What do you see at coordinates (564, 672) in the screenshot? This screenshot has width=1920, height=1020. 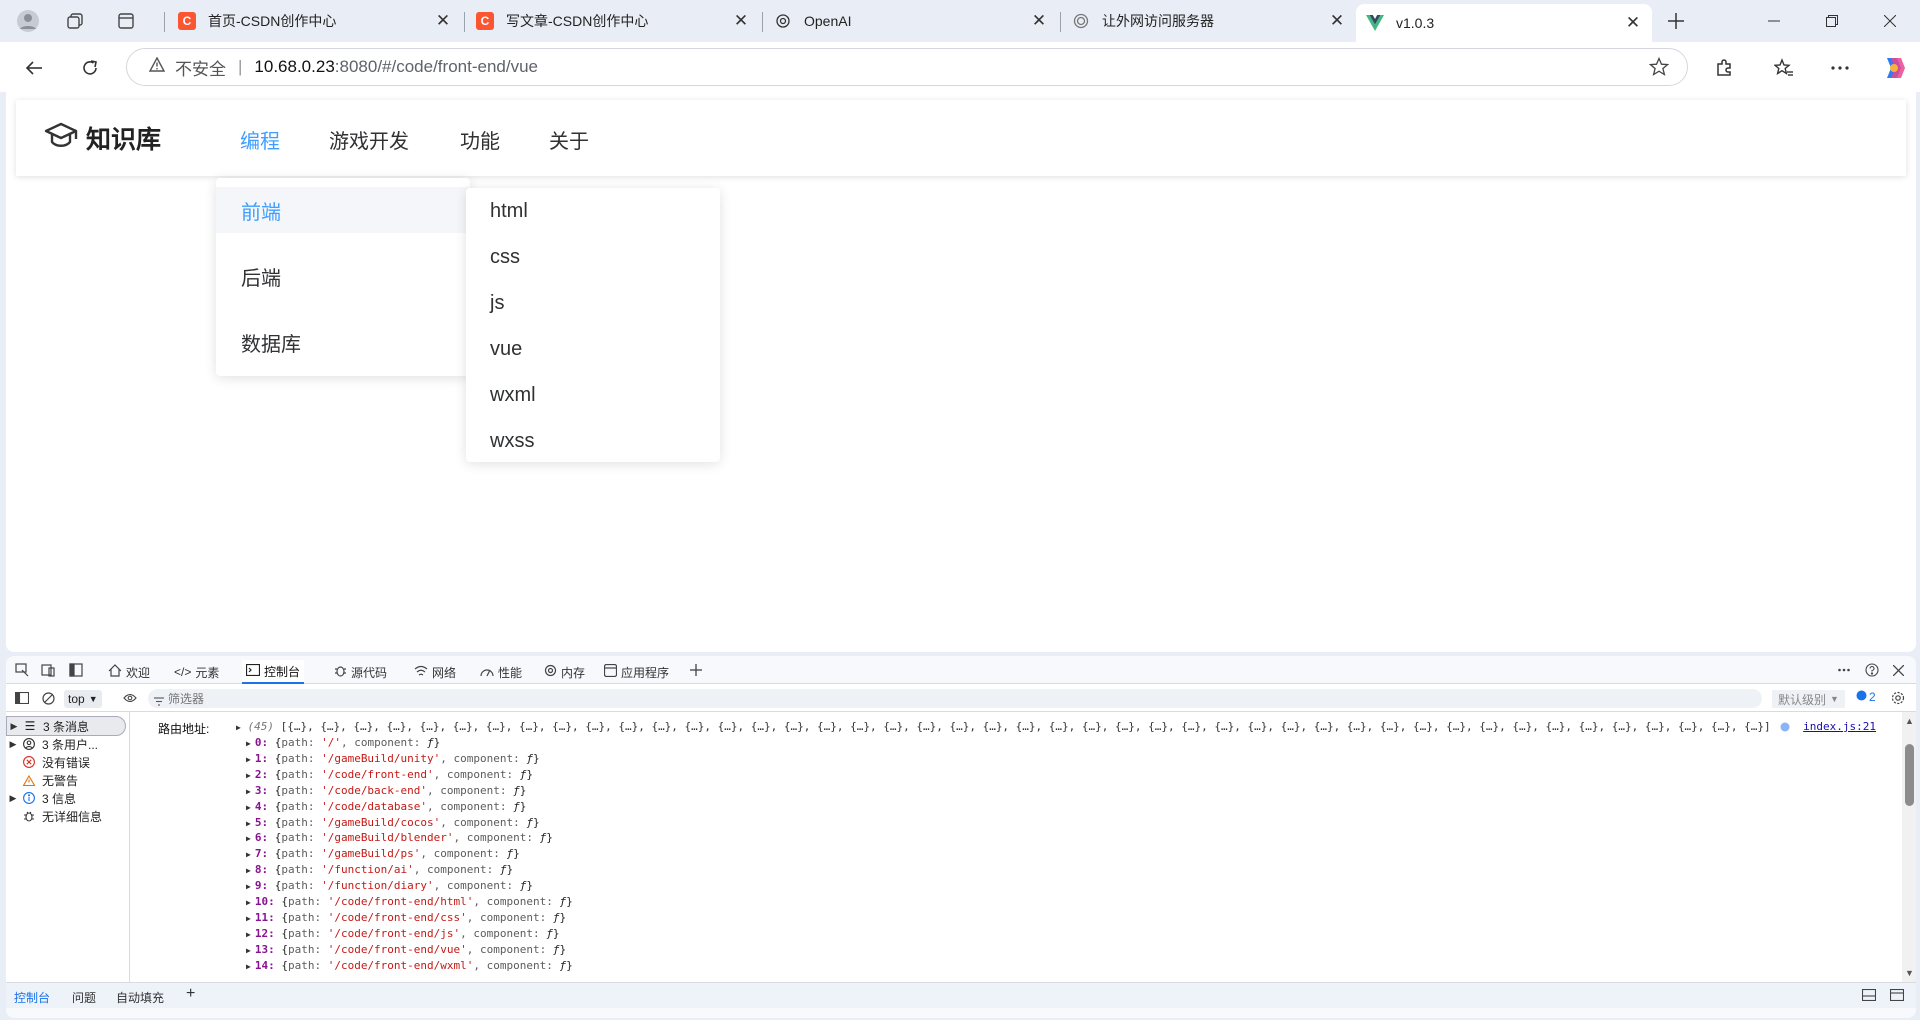 I see `devtools-tab-memory: 内存` at bounding box center [564, 672].